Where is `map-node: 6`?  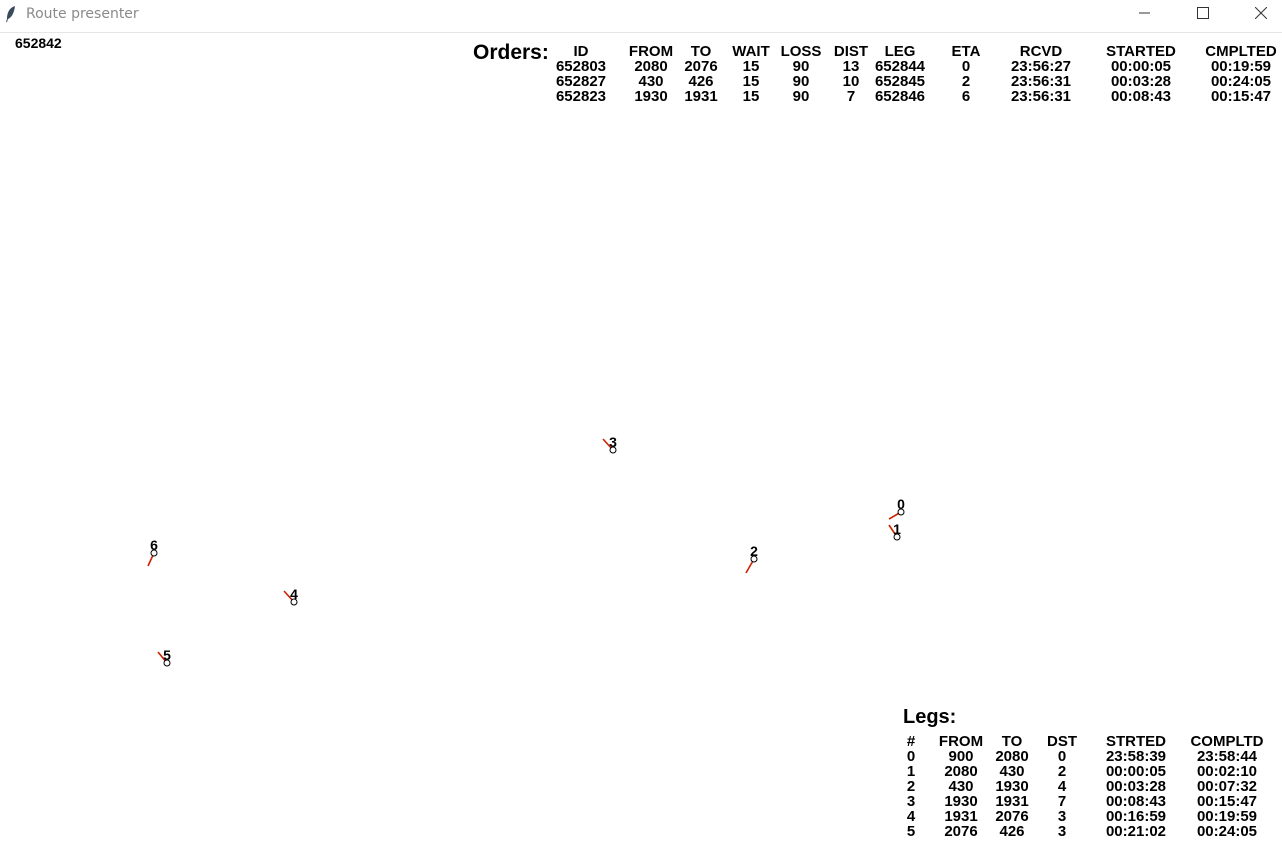
map-node: 6 is located at coordinates (152, 552).